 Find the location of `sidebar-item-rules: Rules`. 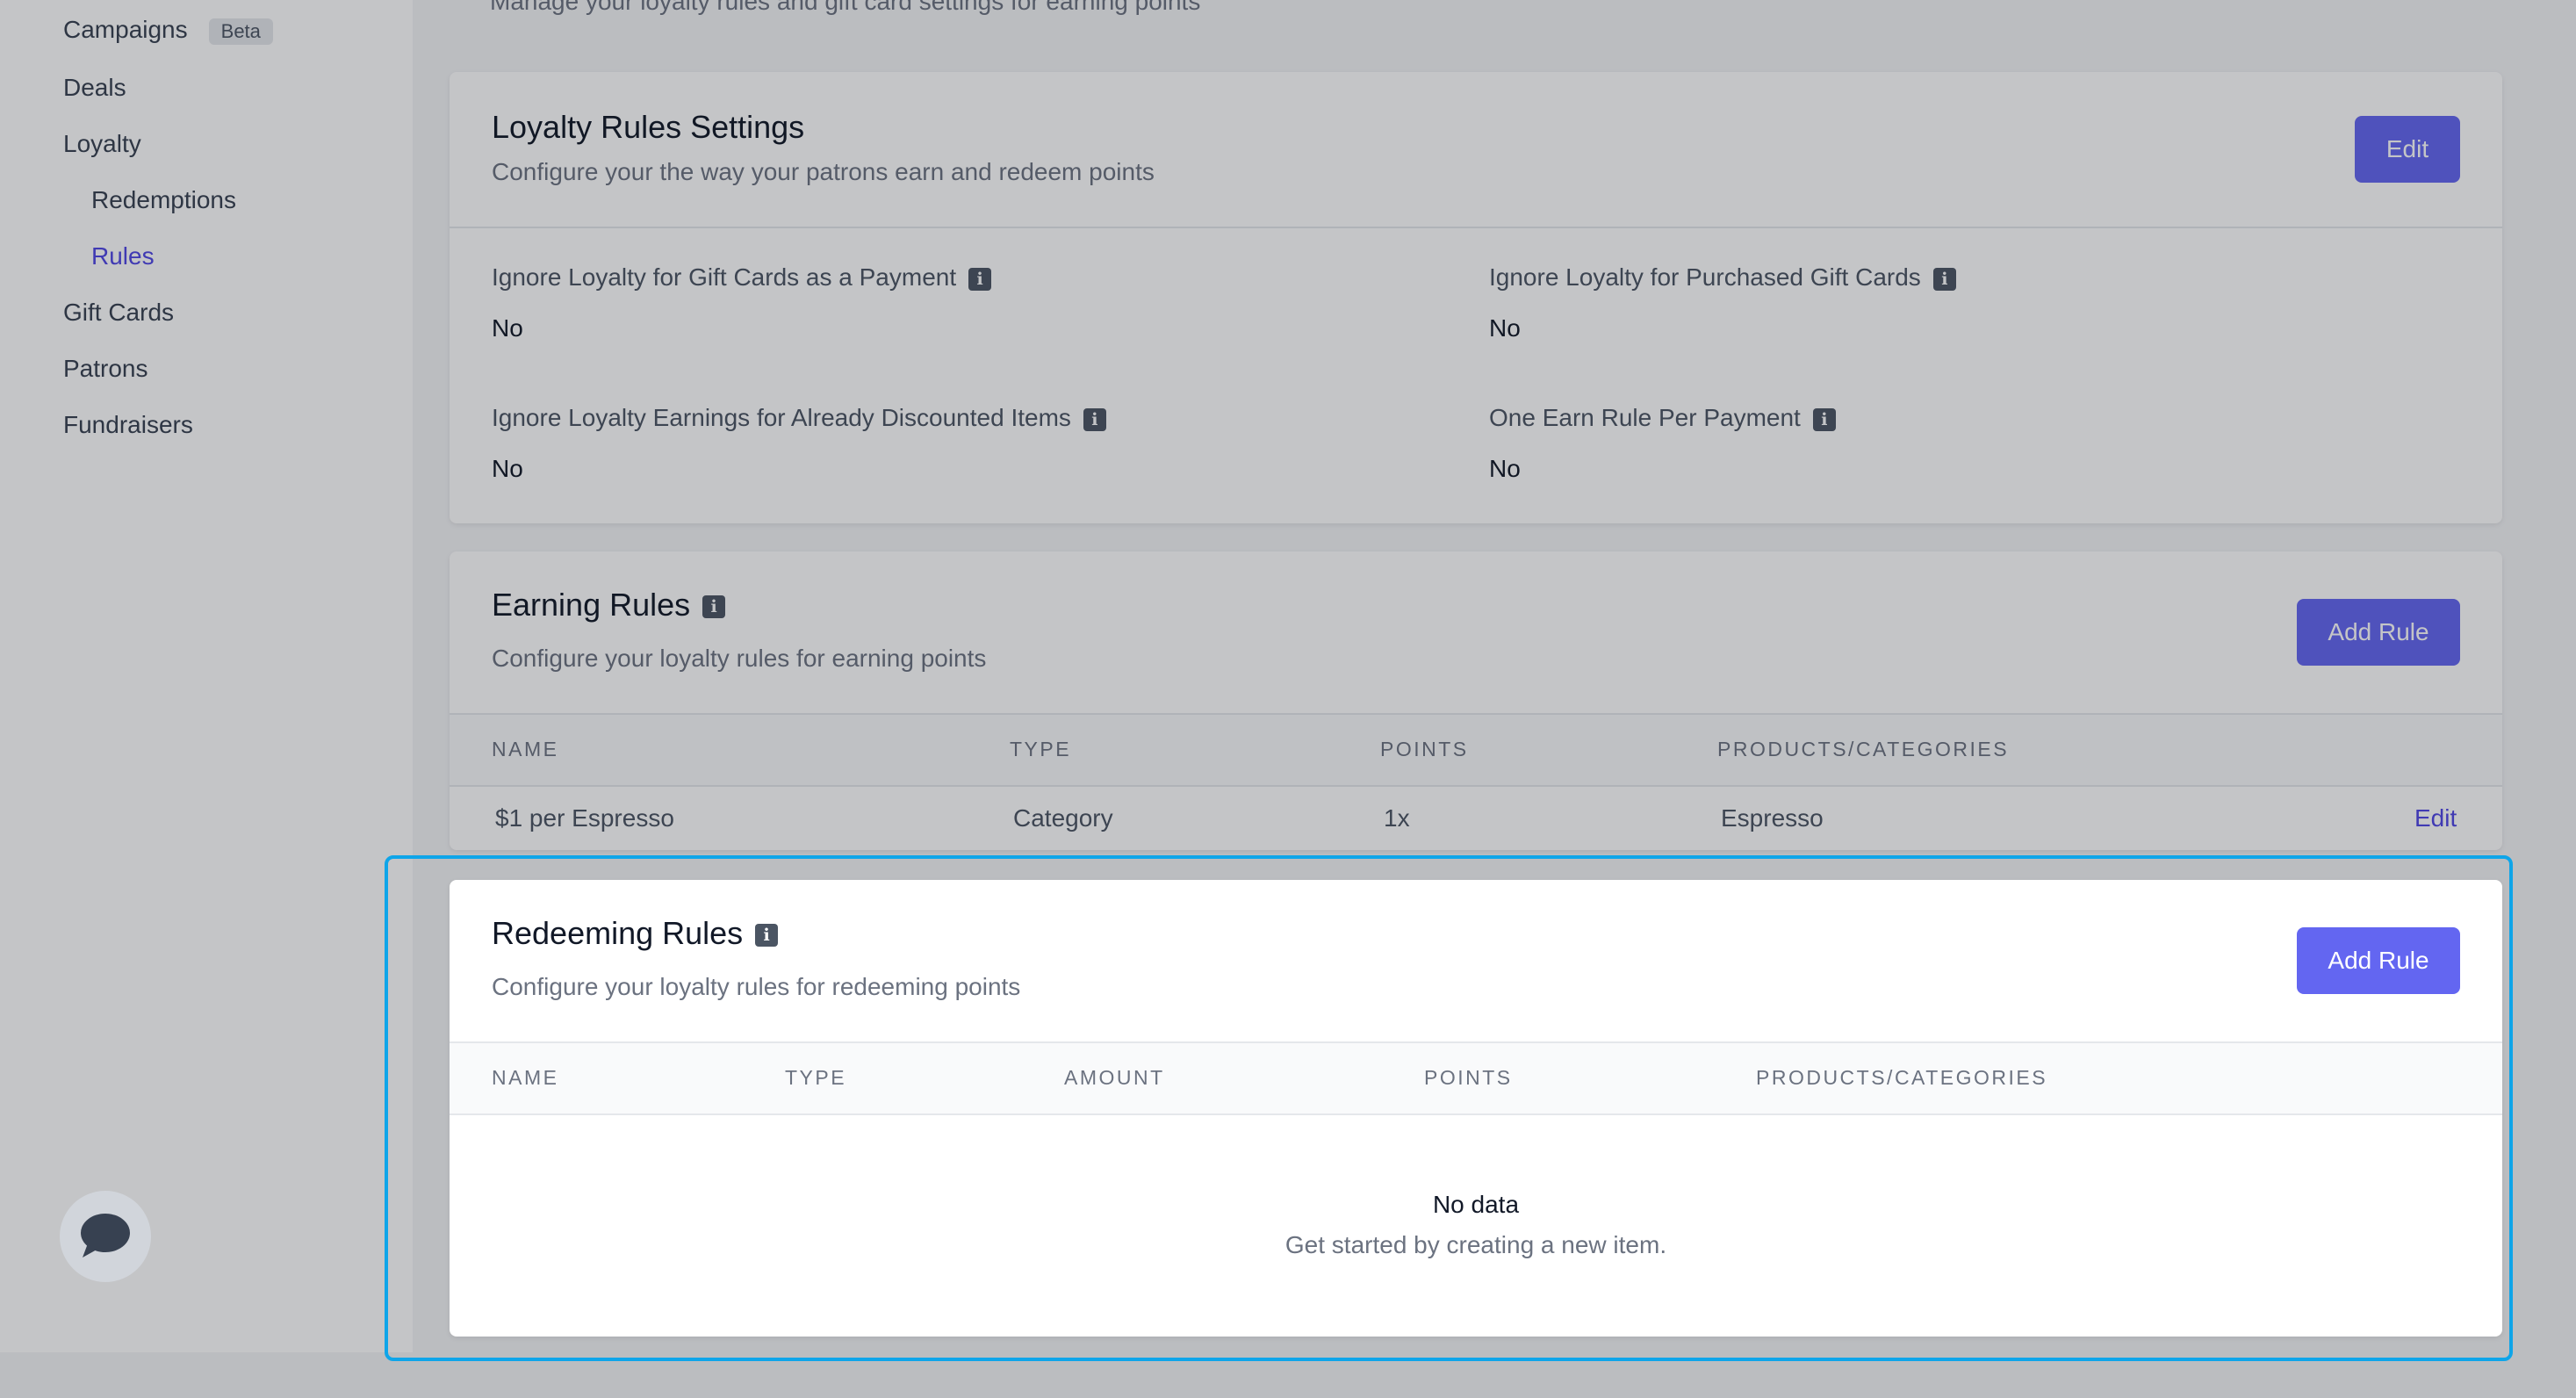

sidebar-item-rules: Rules is located at coordinates (123, 256).